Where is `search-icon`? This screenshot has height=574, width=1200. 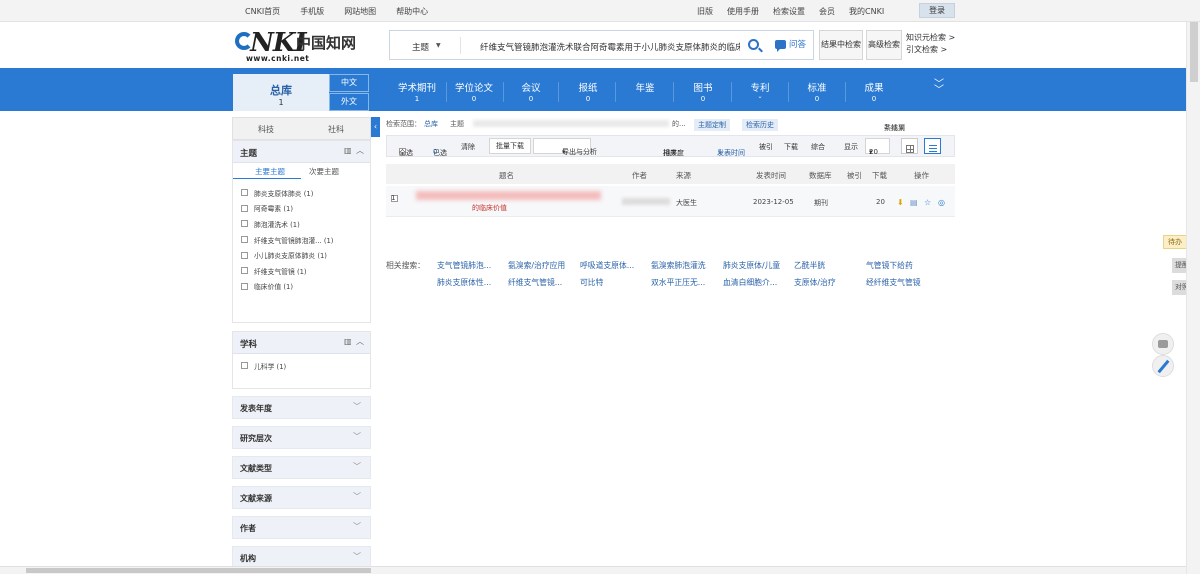 search-icon is located at coordinates (753, 44).